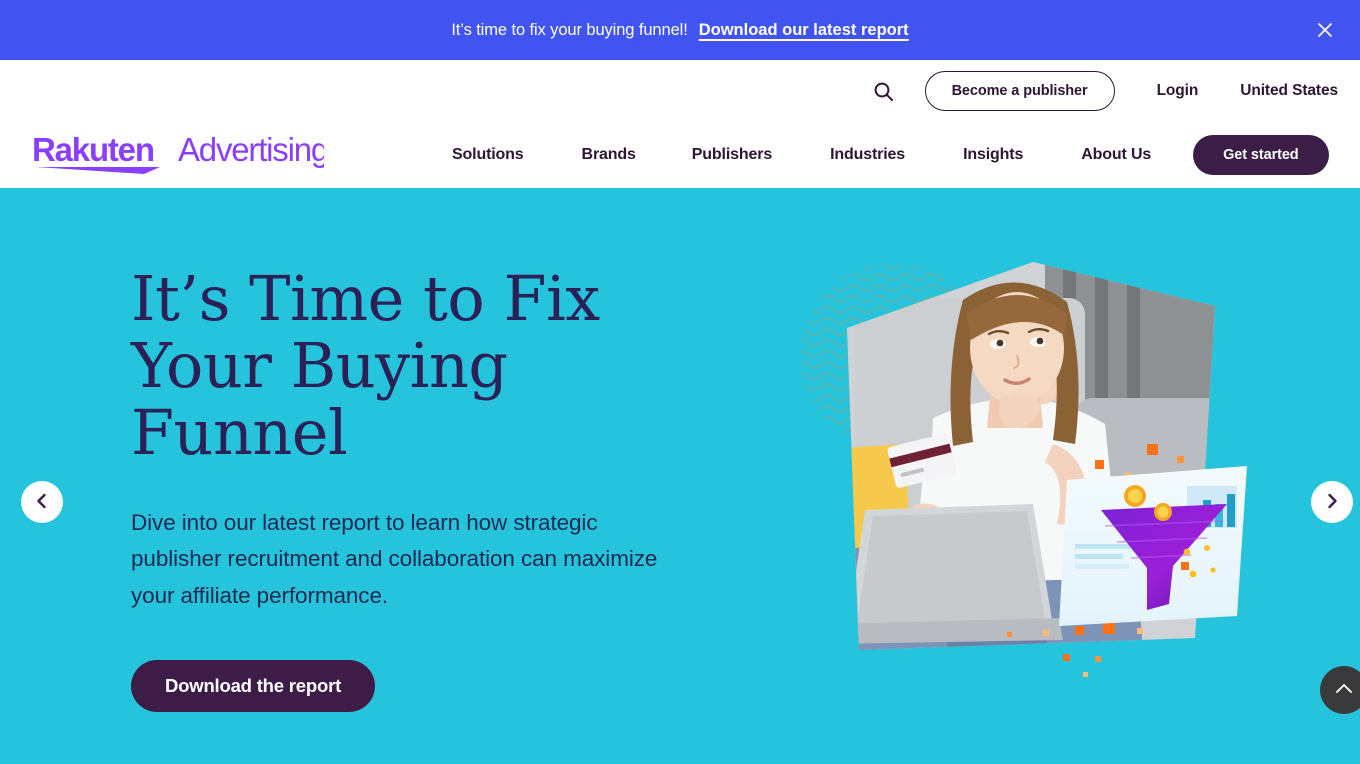  What do you see at coordinates (1178, 91) in the screenshot?
I see `login-link: Login` at bounding box center [1178, 91].